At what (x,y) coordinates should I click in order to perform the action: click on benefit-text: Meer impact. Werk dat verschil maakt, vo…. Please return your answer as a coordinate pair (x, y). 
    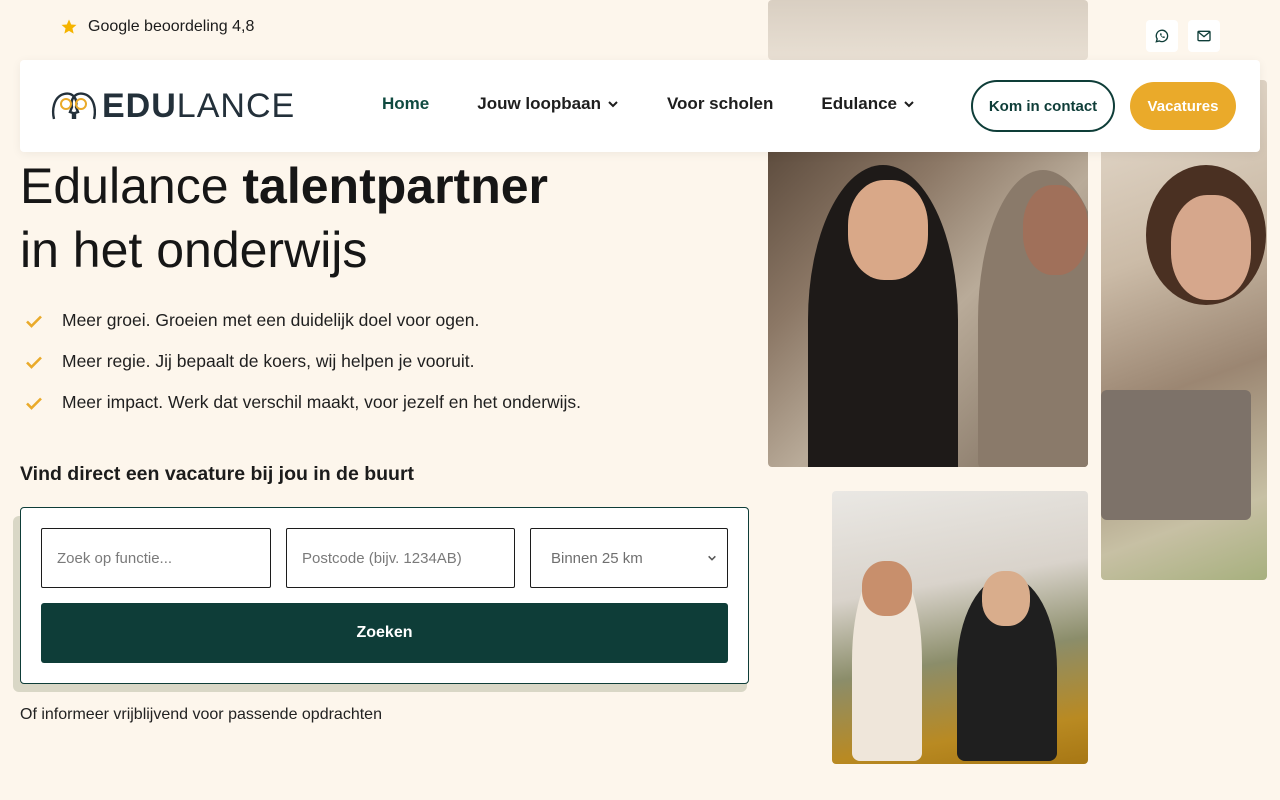
    Looking at the image, I should click on (322, 402).